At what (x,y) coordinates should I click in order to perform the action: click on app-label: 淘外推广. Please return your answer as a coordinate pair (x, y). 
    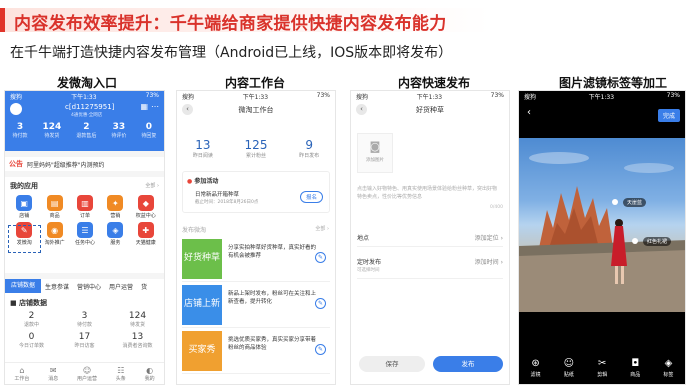
    Looking at the image, I should click on (54, 243).